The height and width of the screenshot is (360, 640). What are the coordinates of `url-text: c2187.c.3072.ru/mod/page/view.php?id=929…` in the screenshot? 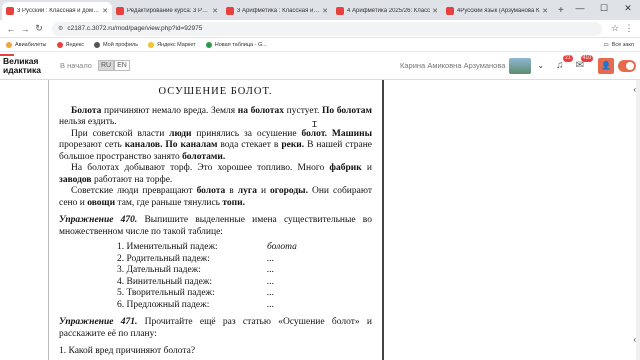 It's located at (135, 28).